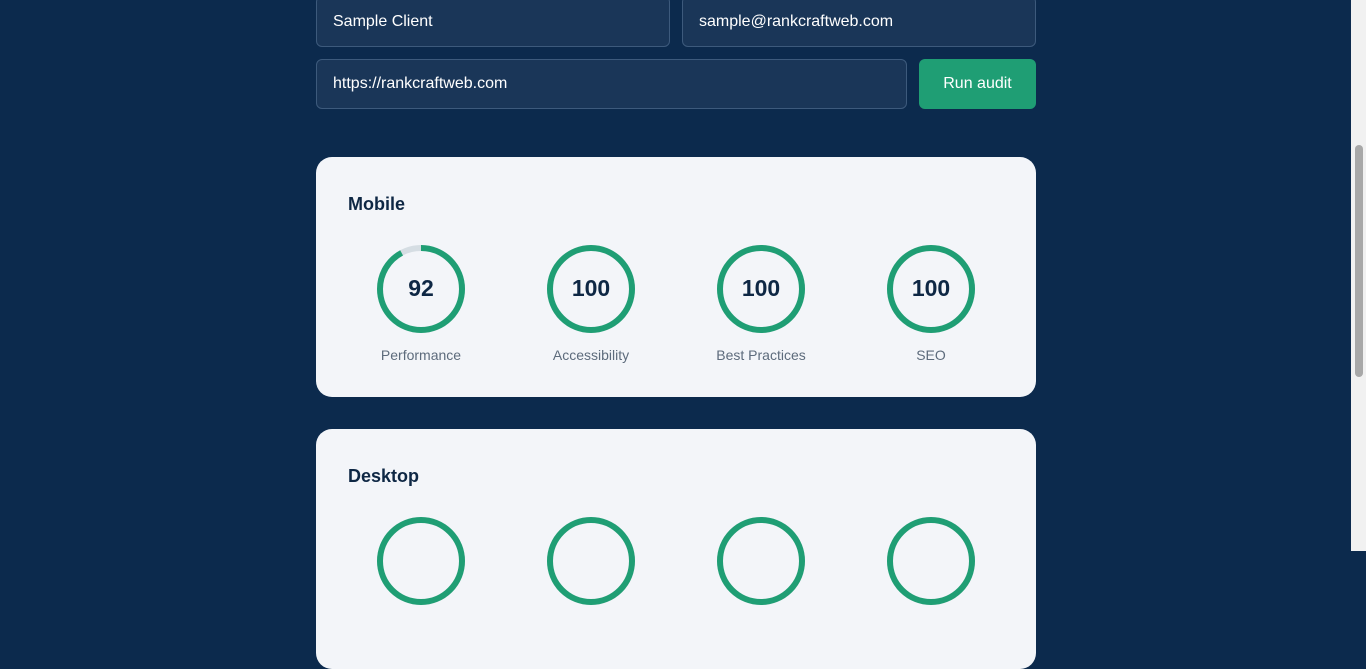 The image size is (1366, 669). Describe the element at coordinates (421, 355) in the screenshot. I see `performance-label: Performance` at that location.